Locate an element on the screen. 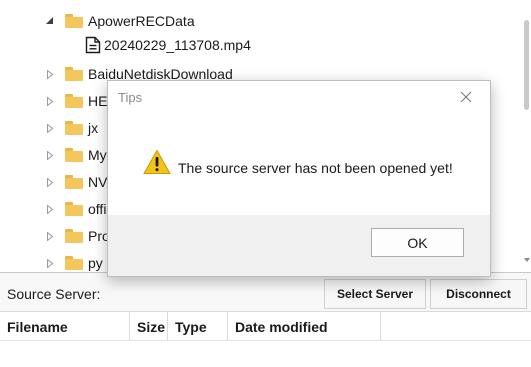 This screenshot has width=531, height=367. tree-item-py: py is located at coordinates (74, 261).